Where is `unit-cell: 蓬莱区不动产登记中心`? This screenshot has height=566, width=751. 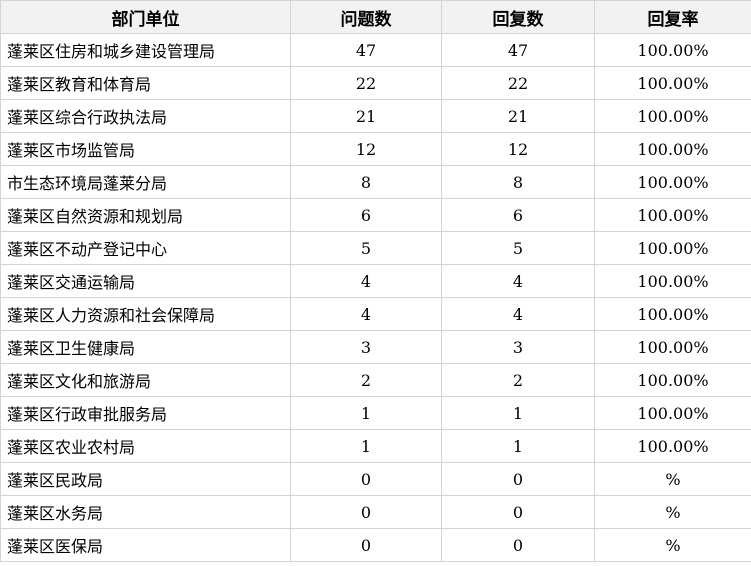
unit-cell: 蓬莱区不动产登记中心 is located at coordinates (145, 248).